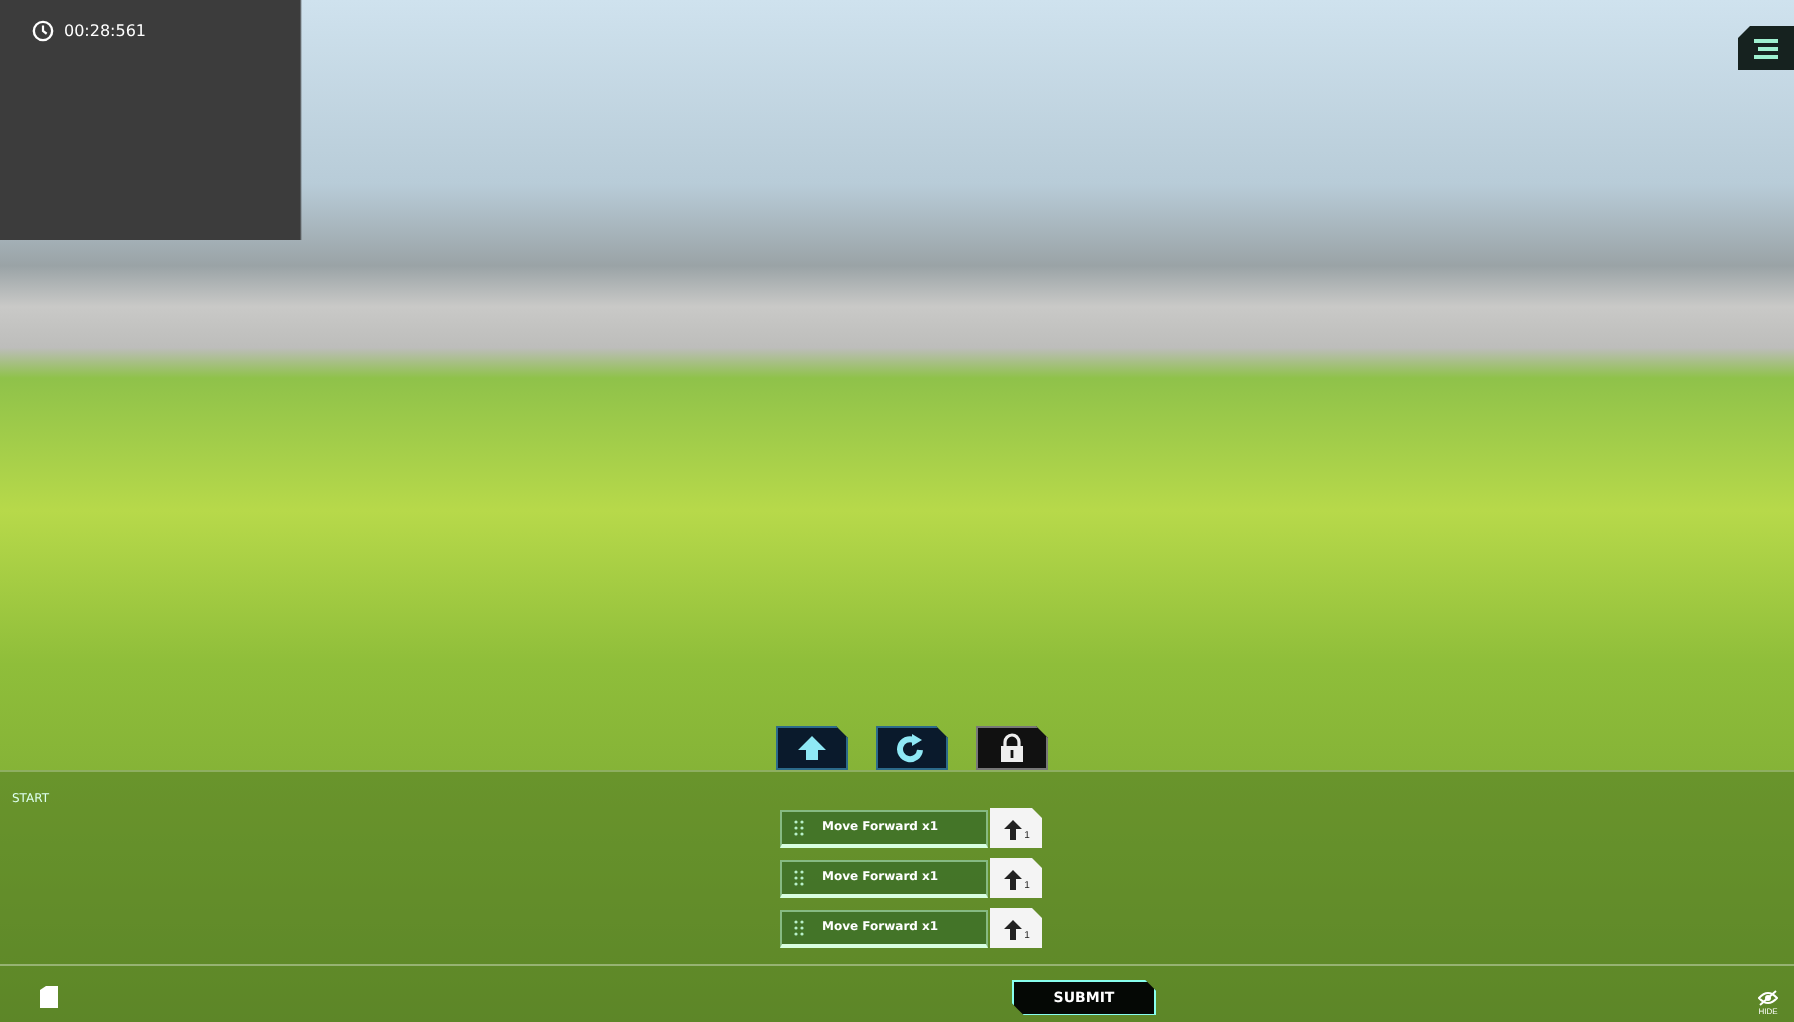  I want to click on timer-text: 00:28:561, so click(105, 31).